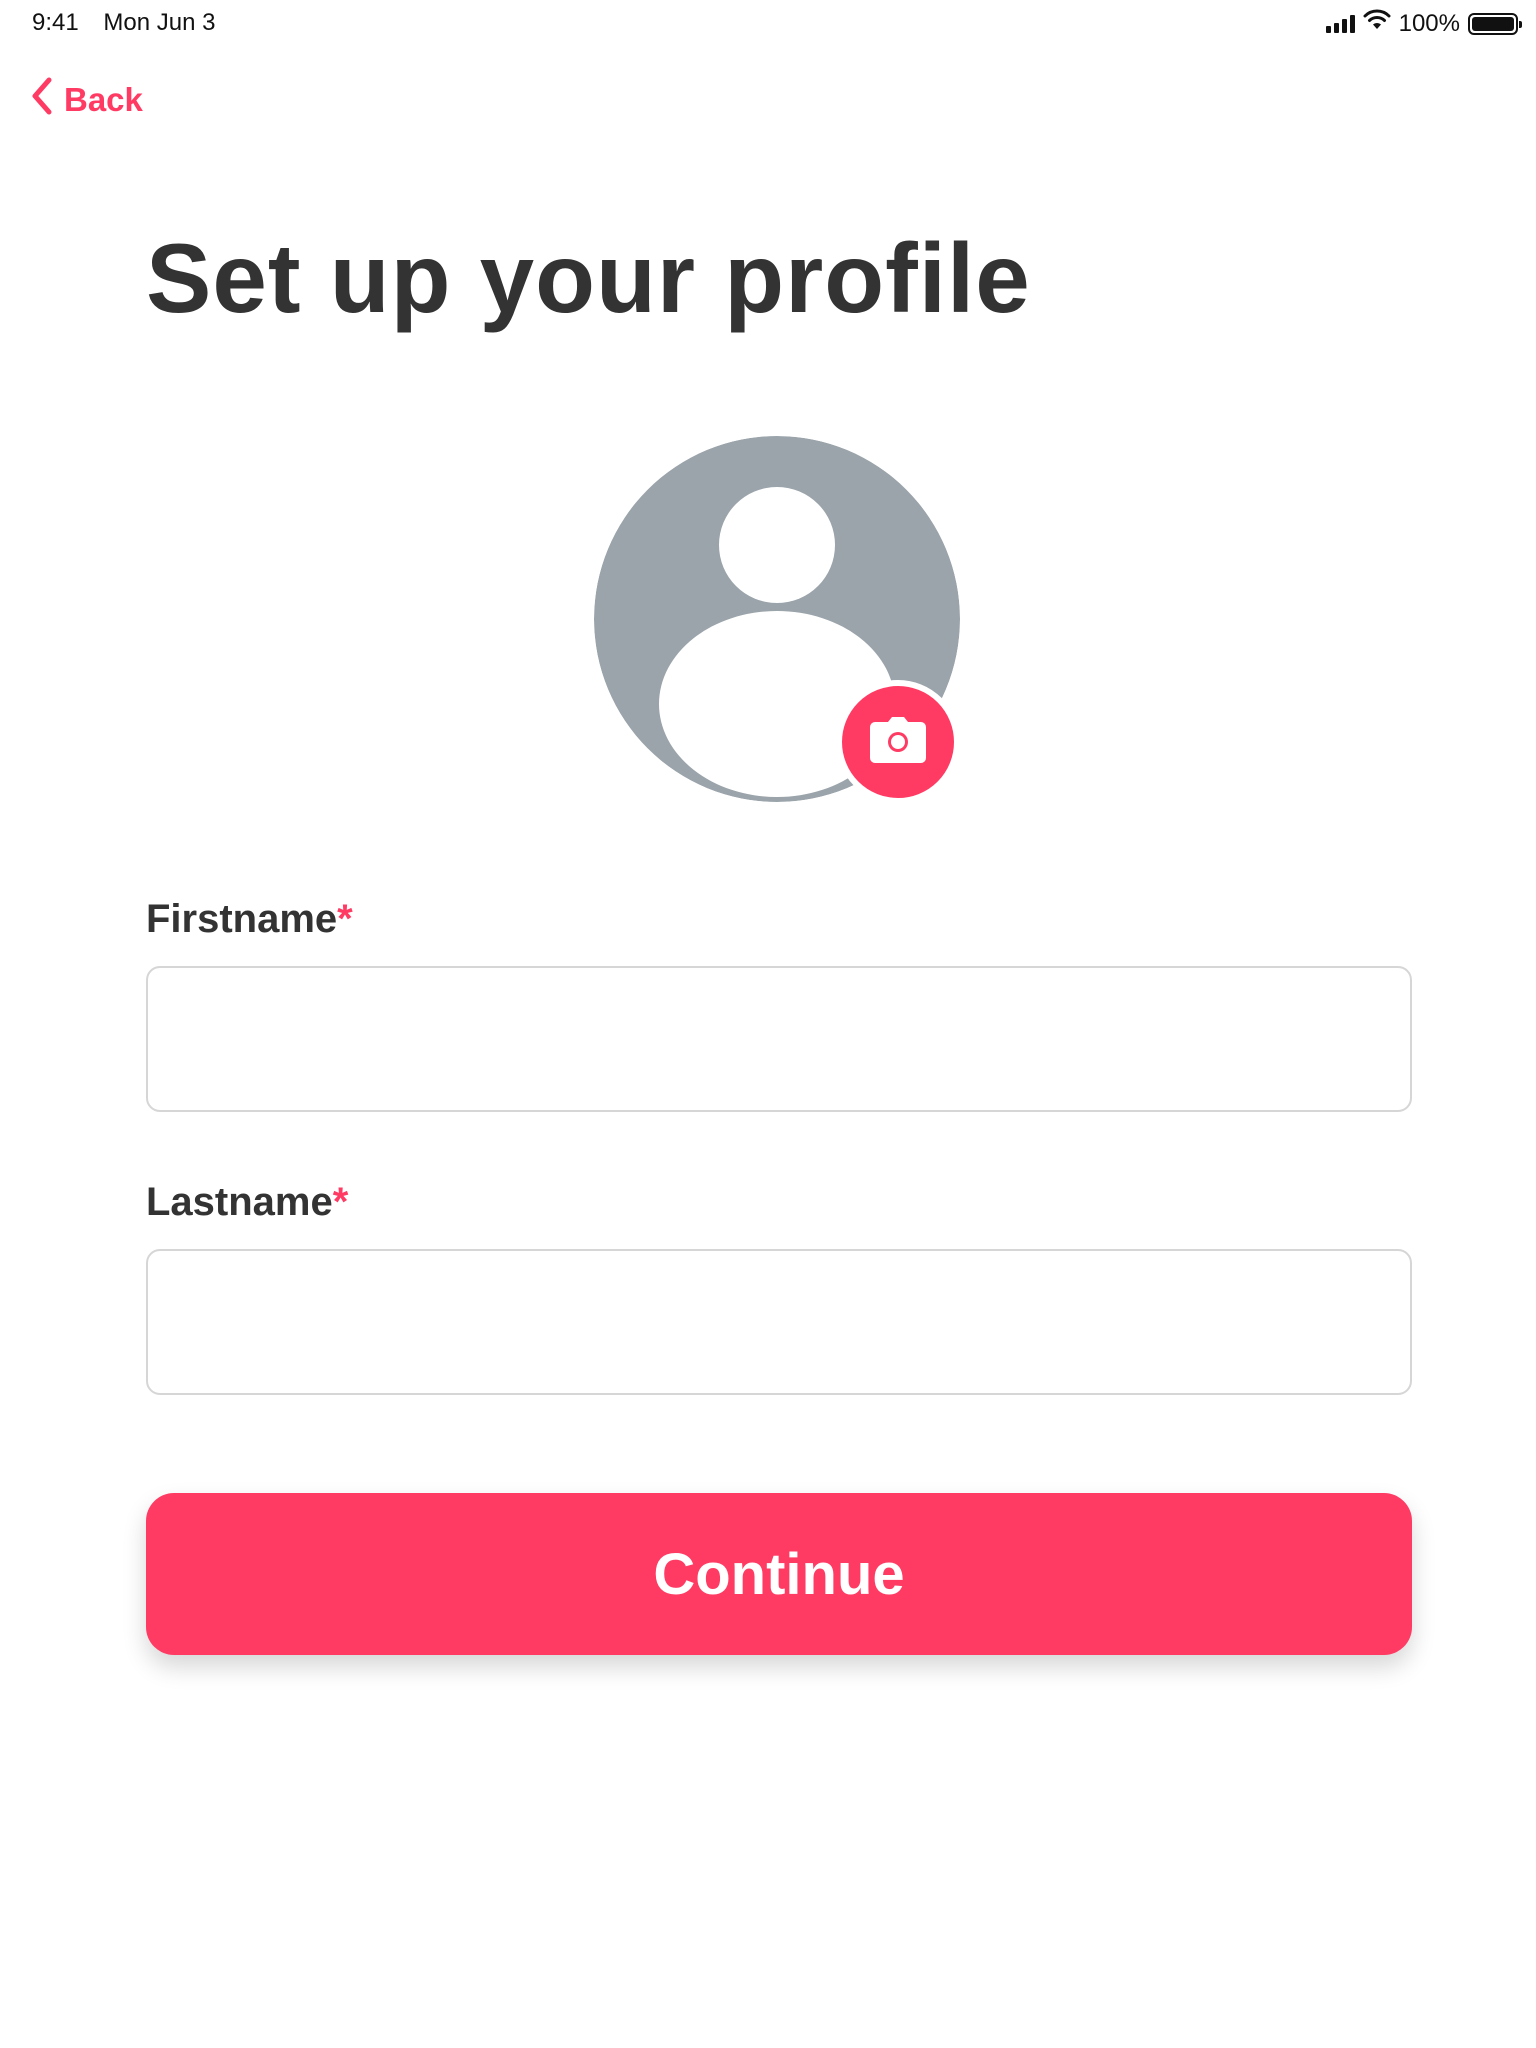 The width and height of the screenshot is (1536, 2048). Describe the element at coordinates (588, 278) in the screenshot. I see `page-title: Set up your profile` at that location.